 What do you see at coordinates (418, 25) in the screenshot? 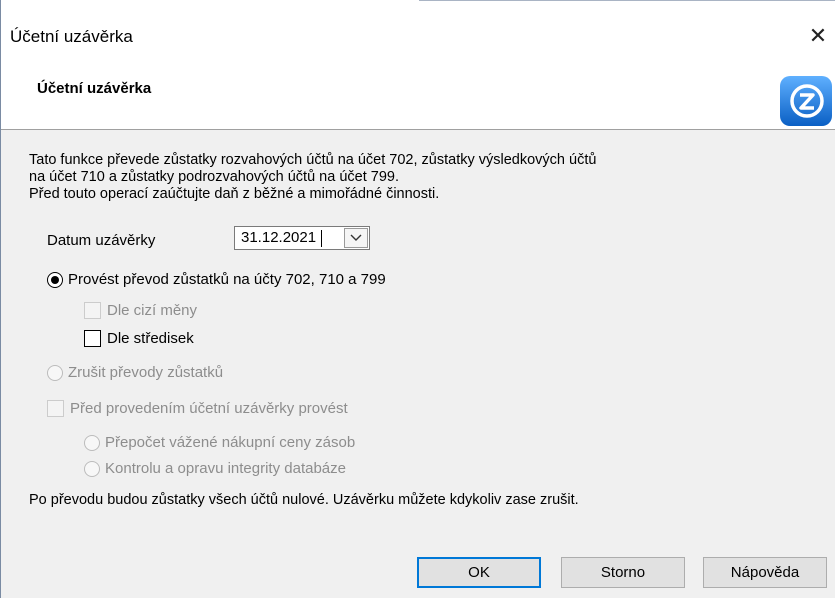
I see `title-bar: Účetní uzávěrka ✕` at bounding box center [418, 25].